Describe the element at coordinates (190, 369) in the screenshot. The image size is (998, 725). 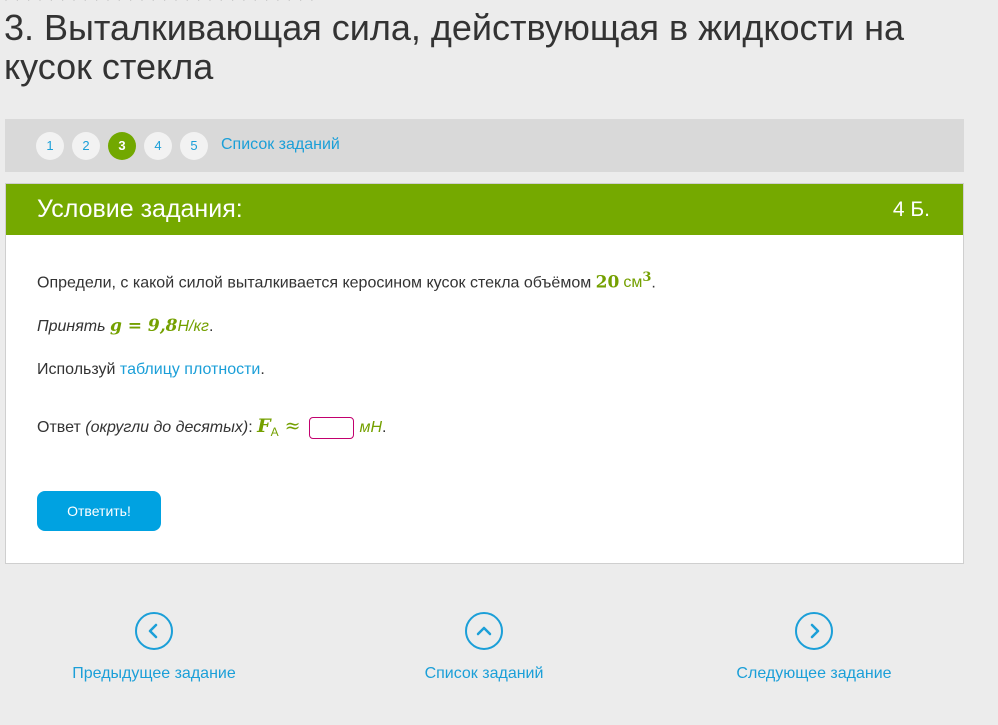
I see `density-table-link: таблицу плотности` at that location.